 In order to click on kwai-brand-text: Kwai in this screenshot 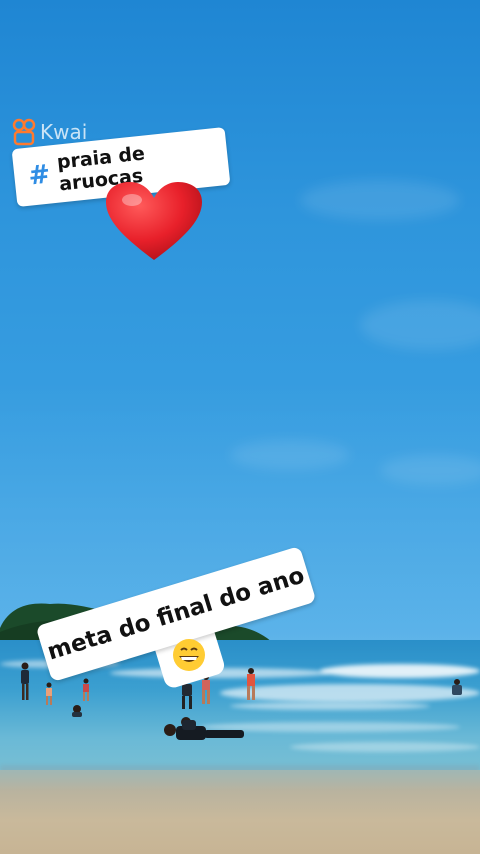, I will do `click(64, 132)`.